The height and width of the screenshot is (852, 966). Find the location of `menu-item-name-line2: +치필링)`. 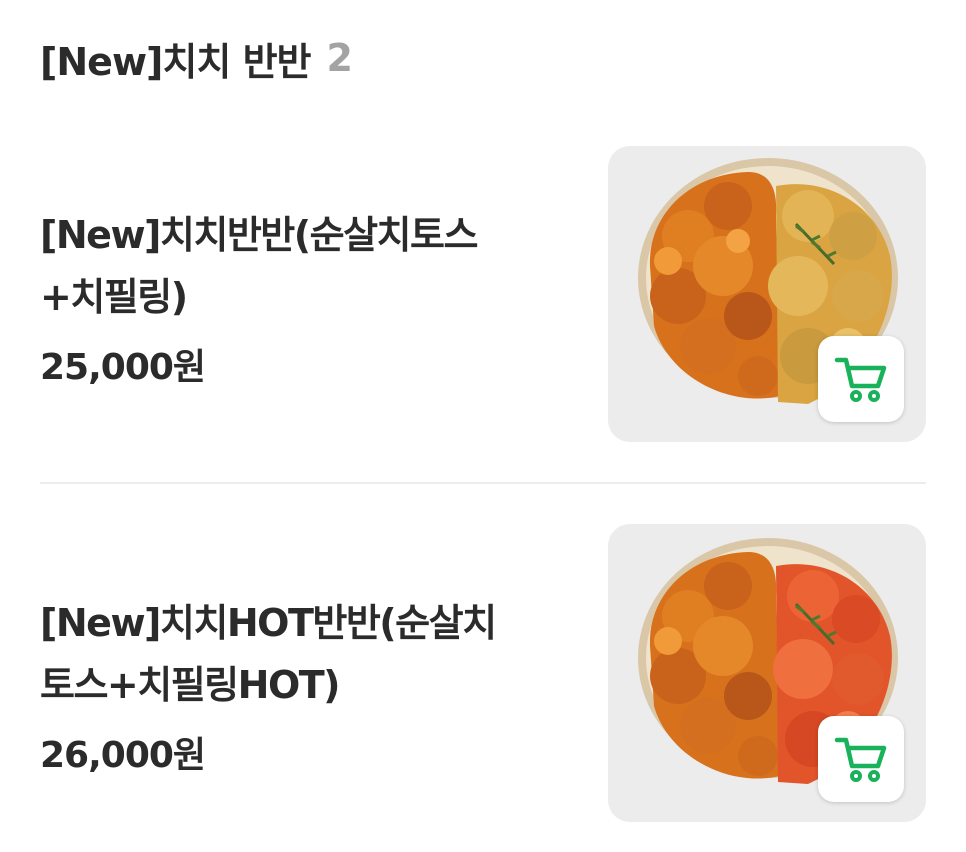

menu-item-name-line2: +치필링) is located at coordinates (114, 297).